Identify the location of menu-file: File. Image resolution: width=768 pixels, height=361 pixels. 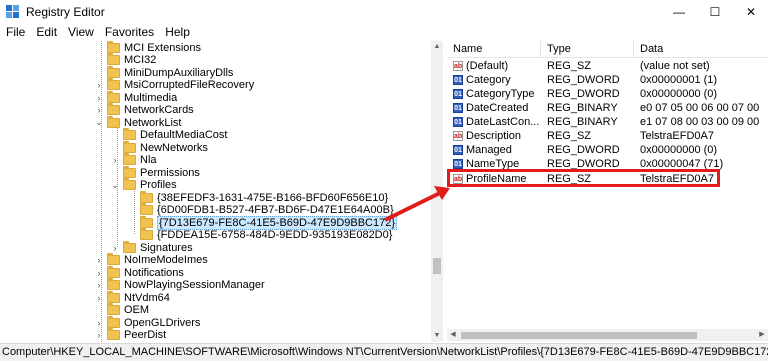
(12, 32).